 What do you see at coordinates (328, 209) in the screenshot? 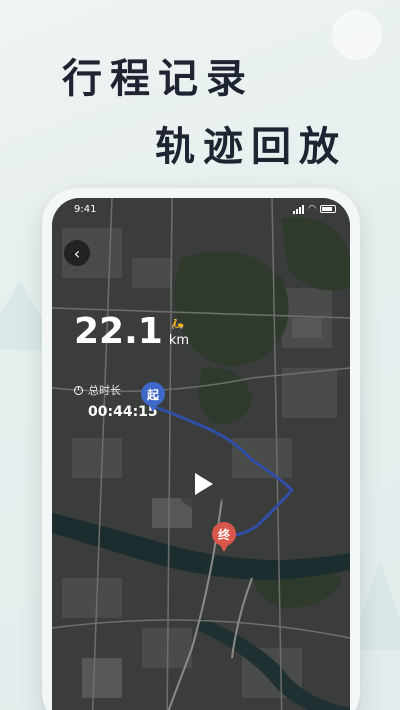
I see `battery-icon` at bounding box center [328, 209].